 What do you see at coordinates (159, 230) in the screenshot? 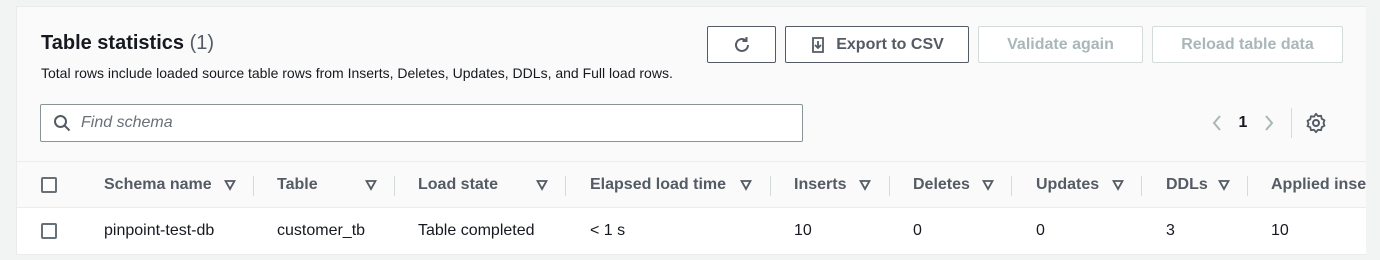
I see `cell-schema-name: pinpoint-test-db` at bounding box center [159, 230].